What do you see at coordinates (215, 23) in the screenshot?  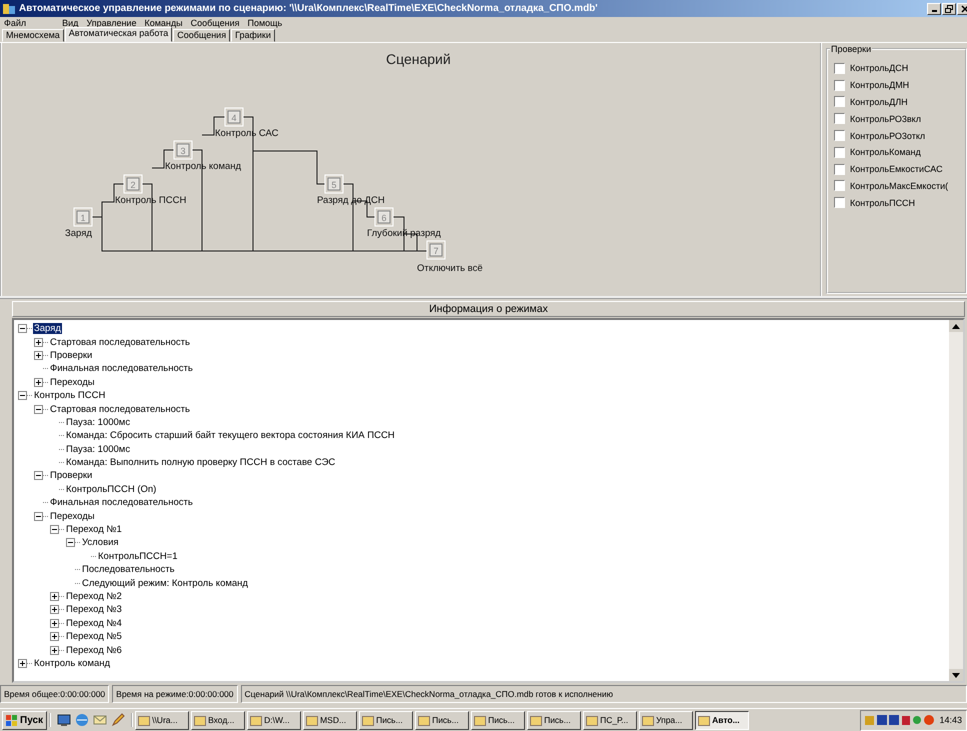 I see `menu-item: Сообщения` at bounding box center [215, 23].